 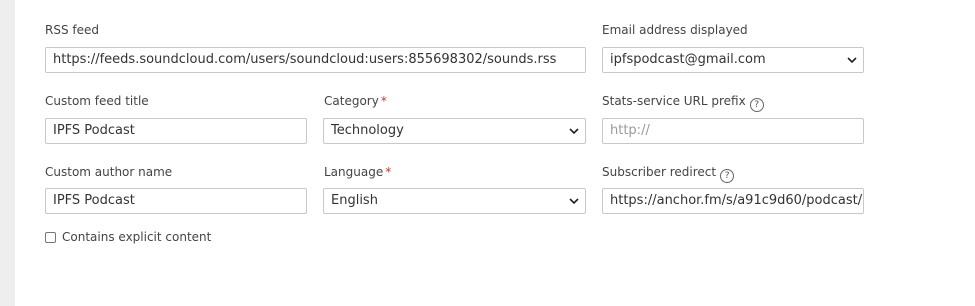 What do you see at coordinates (454, 131) in the screenshot?
I see `category-select: Technology` at bounding box center [454, 131].